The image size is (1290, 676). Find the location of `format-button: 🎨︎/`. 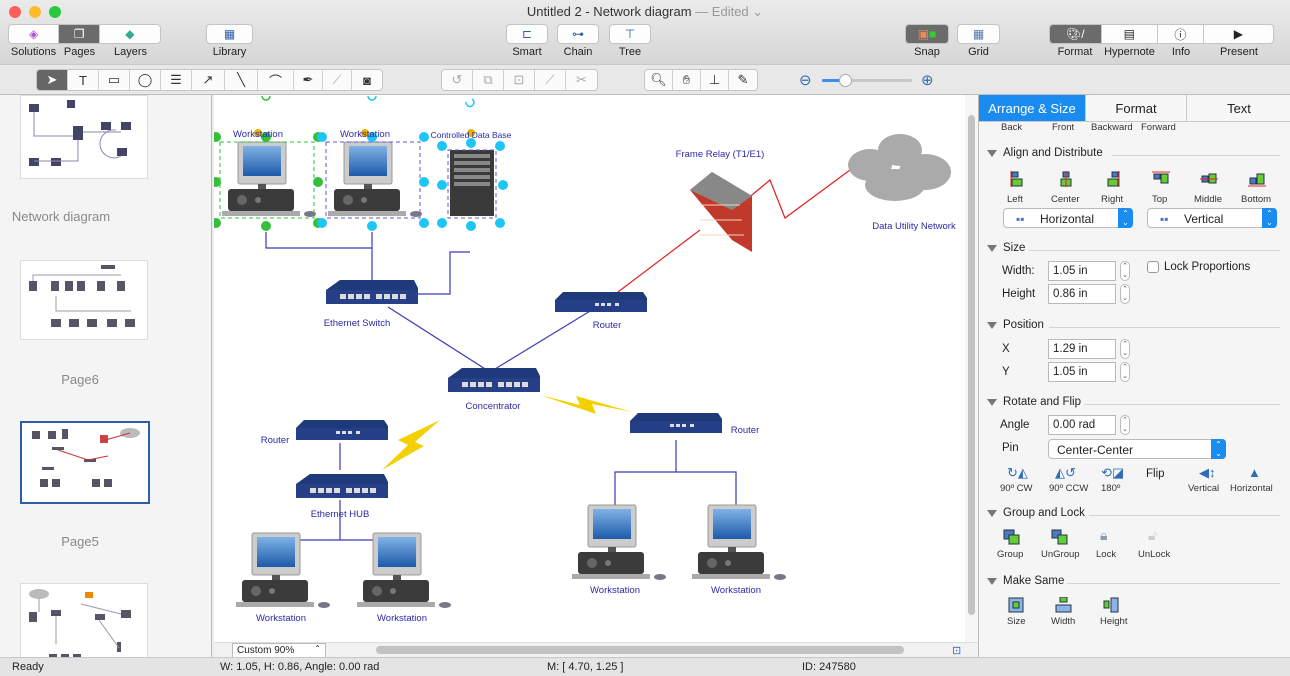

format-button: 🎨︎/ is located at coordinates (1076, 34).